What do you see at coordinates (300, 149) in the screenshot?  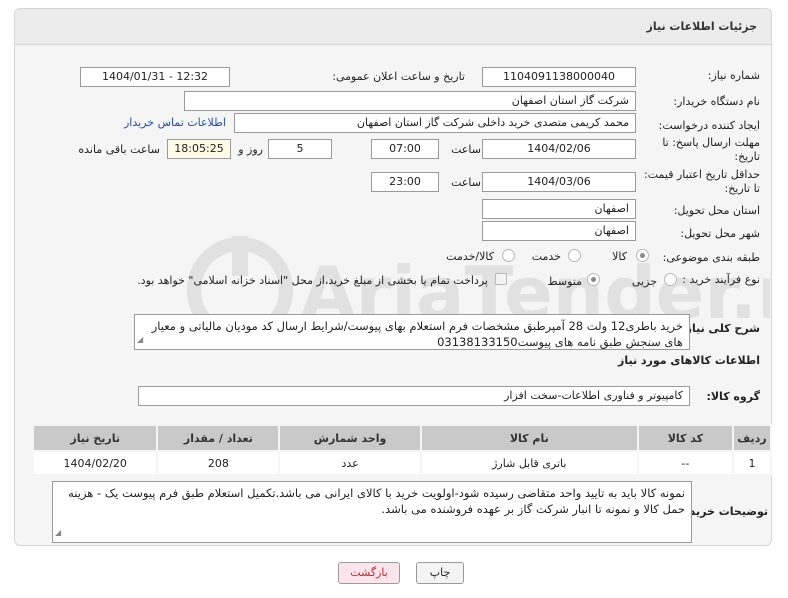 I see `days-field: 5` at bounding box center [300, 149].